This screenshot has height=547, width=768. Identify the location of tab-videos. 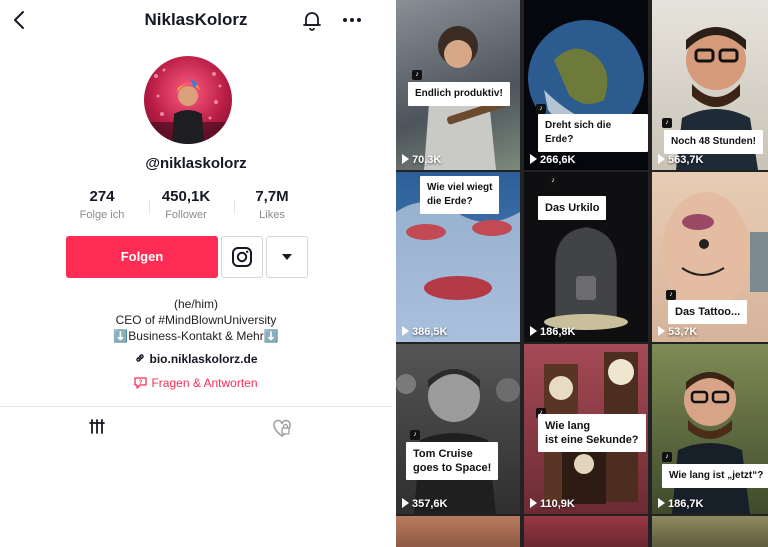
(98, 428).